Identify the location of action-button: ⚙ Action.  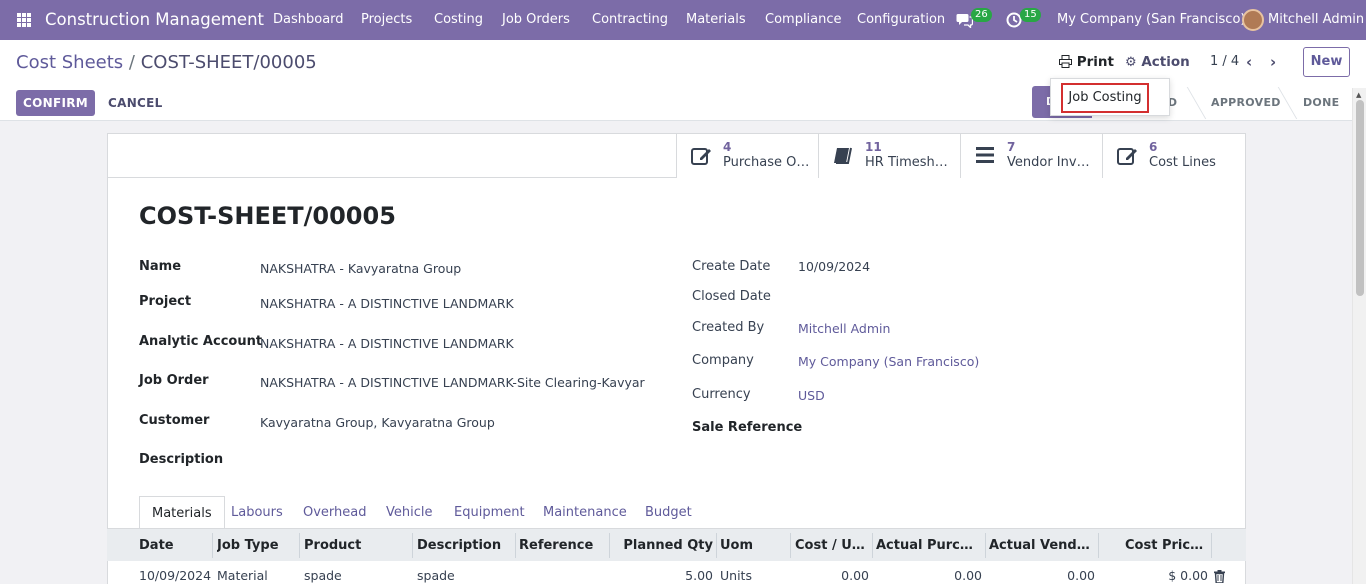
(1157, 62).